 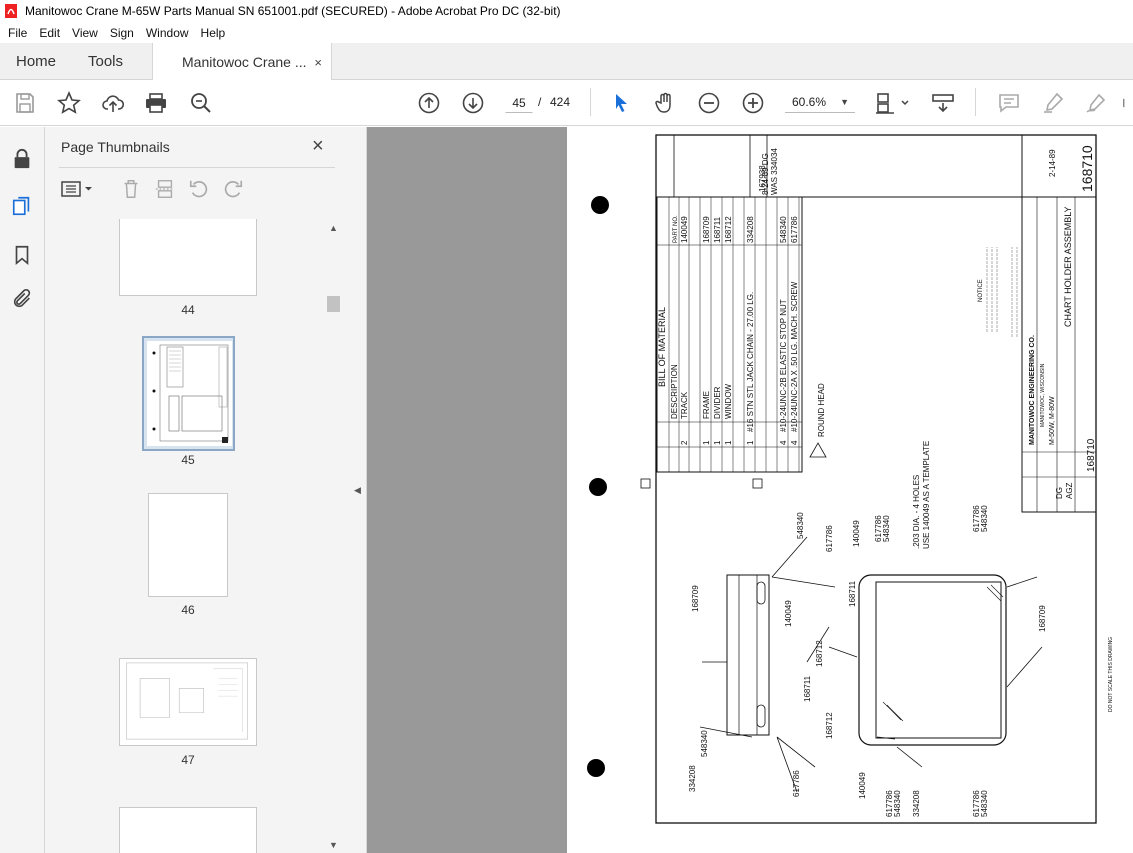 What do you see at coordinates (1059, 493) in the screenshot?
I see `drawn-by: DG` at bounding box center [1059, 493].